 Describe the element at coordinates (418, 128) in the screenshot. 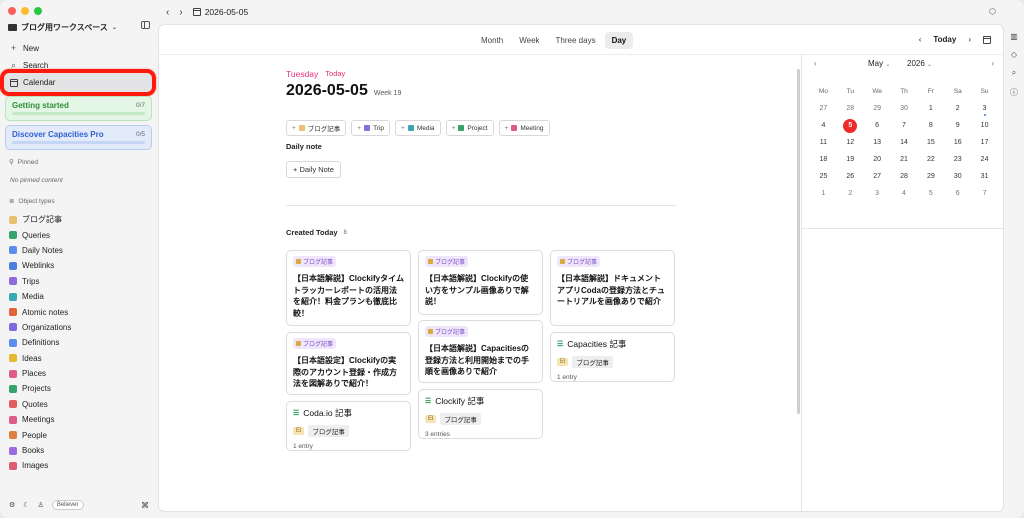

I see `create-object-chip: + Media` at that location.